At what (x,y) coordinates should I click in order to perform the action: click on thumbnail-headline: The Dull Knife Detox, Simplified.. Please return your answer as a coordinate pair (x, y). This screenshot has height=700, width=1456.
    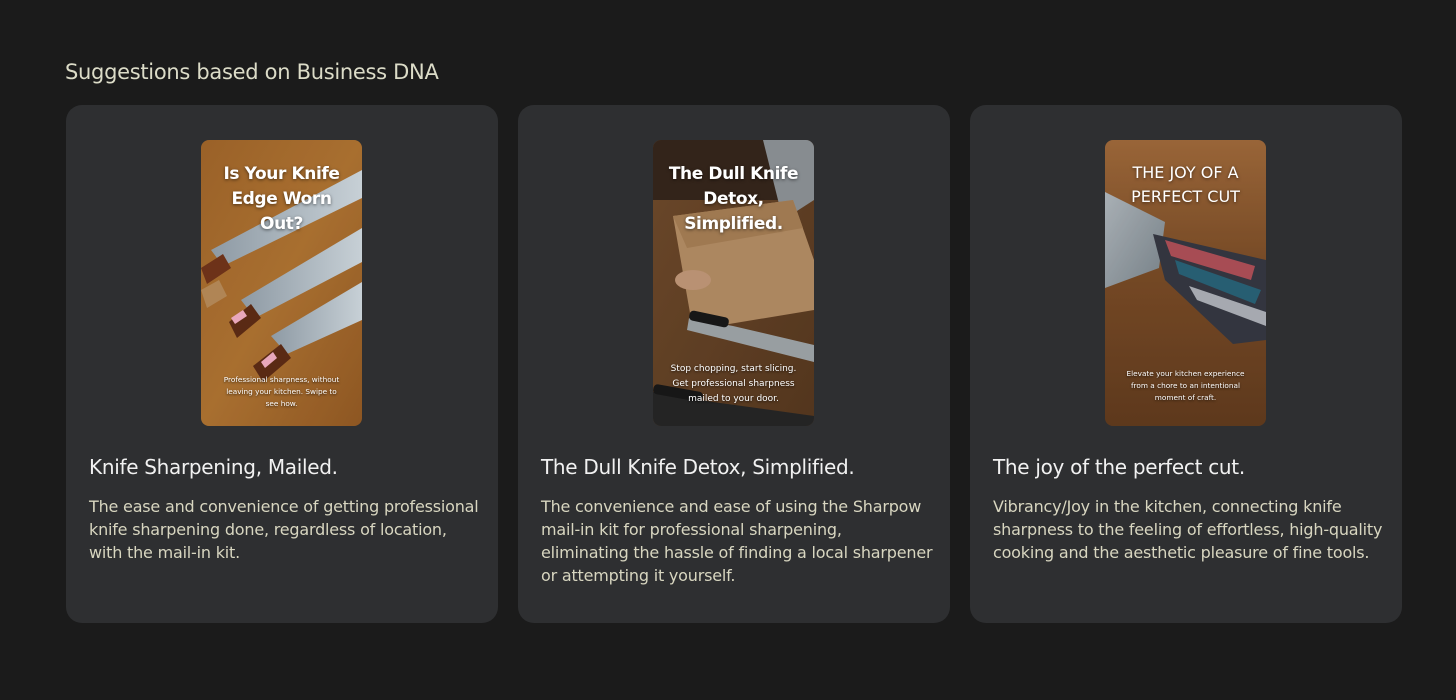
    Looking at the image, I should click on (733, 199).